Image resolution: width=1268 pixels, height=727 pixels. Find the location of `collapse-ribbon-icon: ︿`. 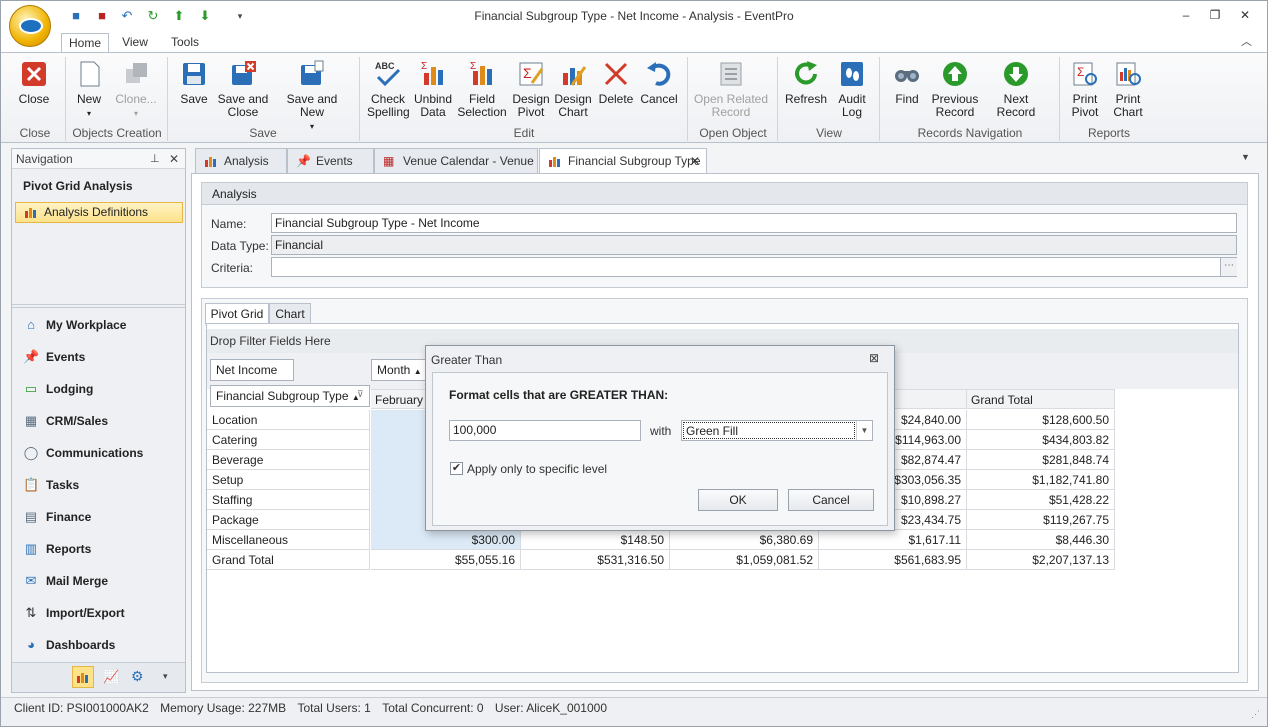

collapse-ribbon-icon: ︿ is located at coordinates (1246, 41).